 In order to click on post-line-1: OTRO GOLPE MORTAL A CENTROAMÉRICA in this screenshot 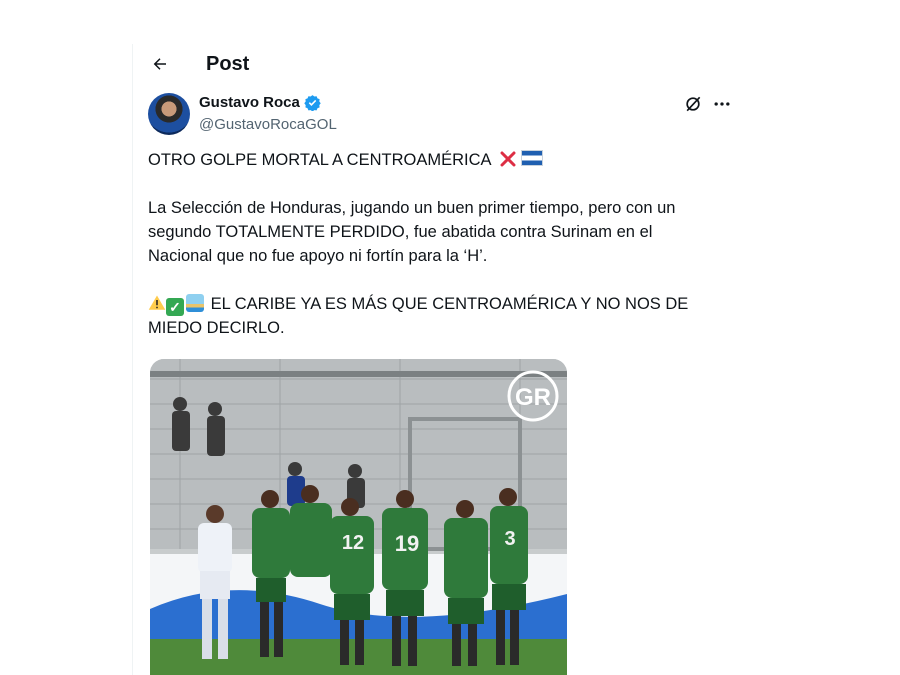, I will do `click(319, 160)`.